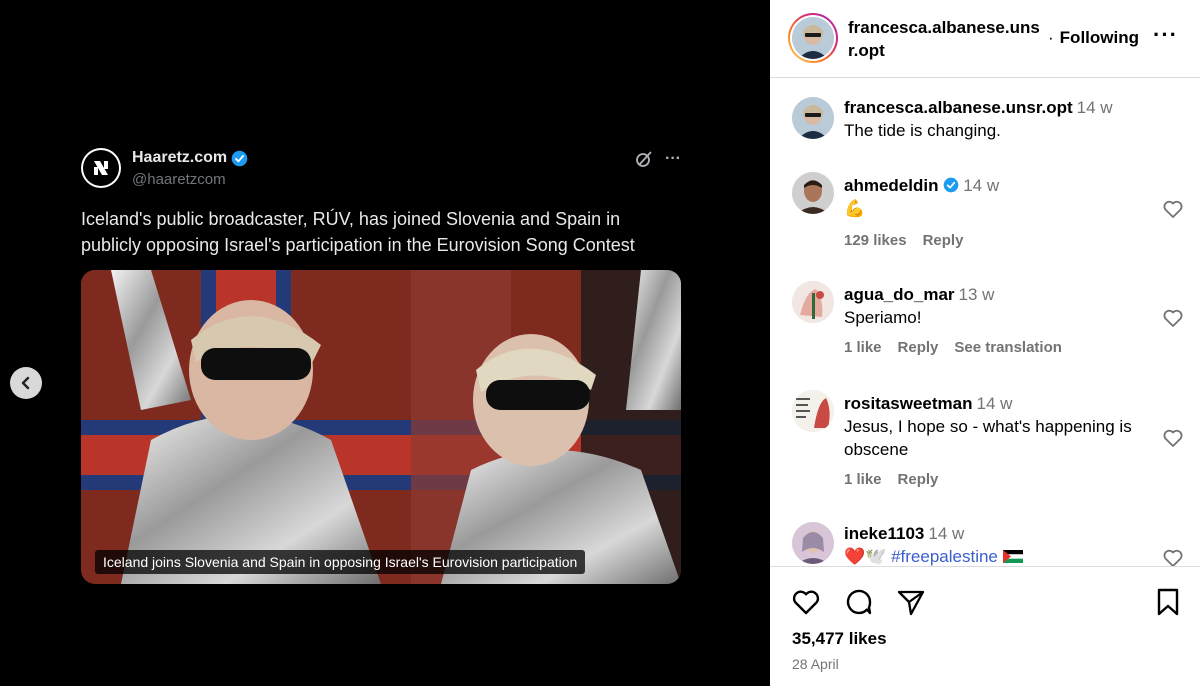 The width and height of the screenshot is (1200, 686). I want to click on comment-meta: 1 like Reply, so click(891, 479).